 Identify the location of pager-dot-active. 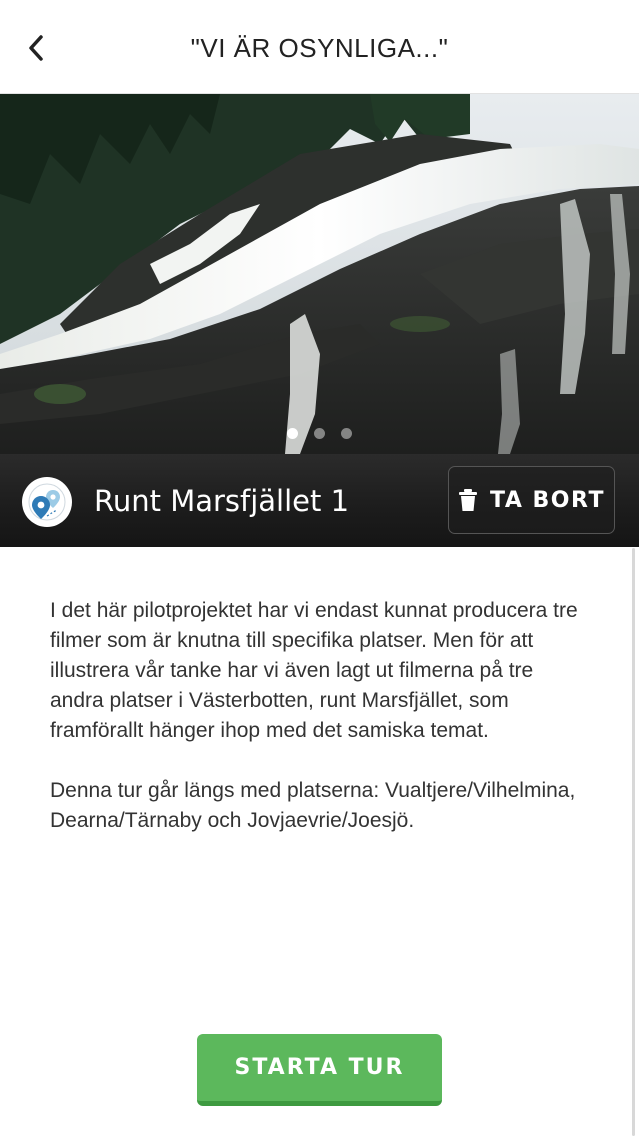
(292, 433).